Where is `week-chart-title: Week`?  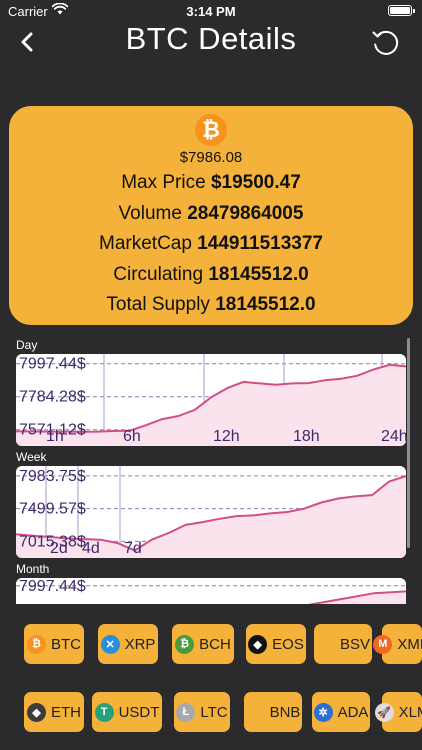
week-chart-title: Week is located at coordinates (31, 457).